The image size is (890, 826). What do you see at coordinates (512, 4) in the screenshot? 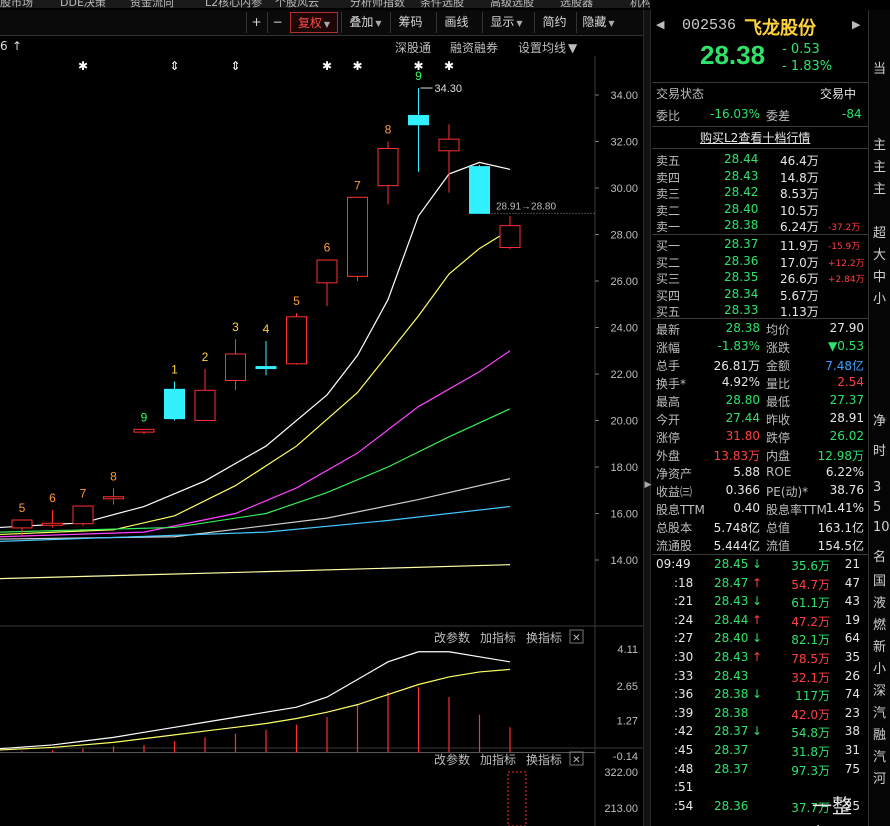
I see `top-menu-item: 高级选股` at bounding box center [512, 4].